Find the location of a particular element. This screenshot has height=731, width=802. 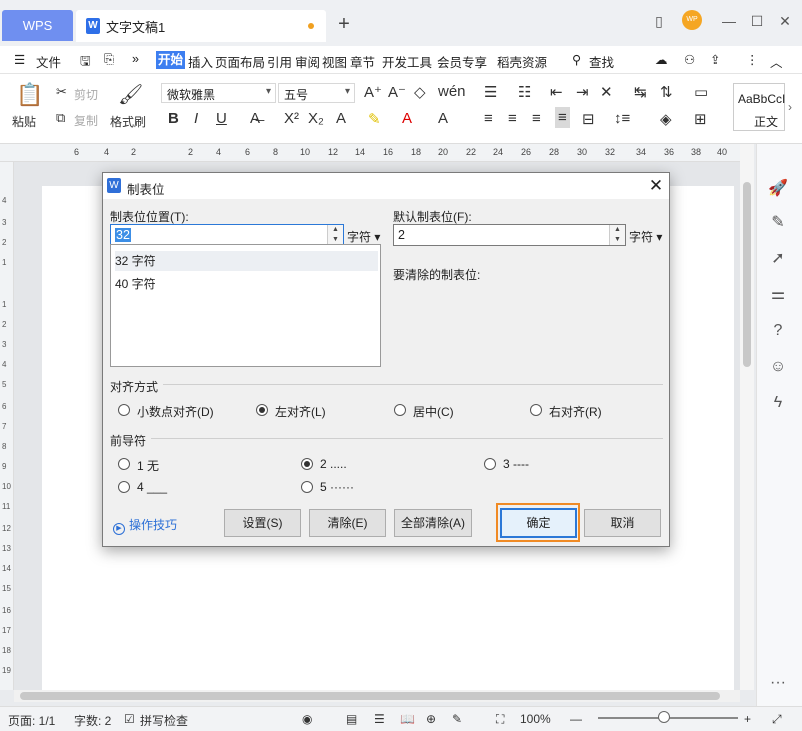

strikethrough-icon: A̶ is located at coordinates (255, 118).